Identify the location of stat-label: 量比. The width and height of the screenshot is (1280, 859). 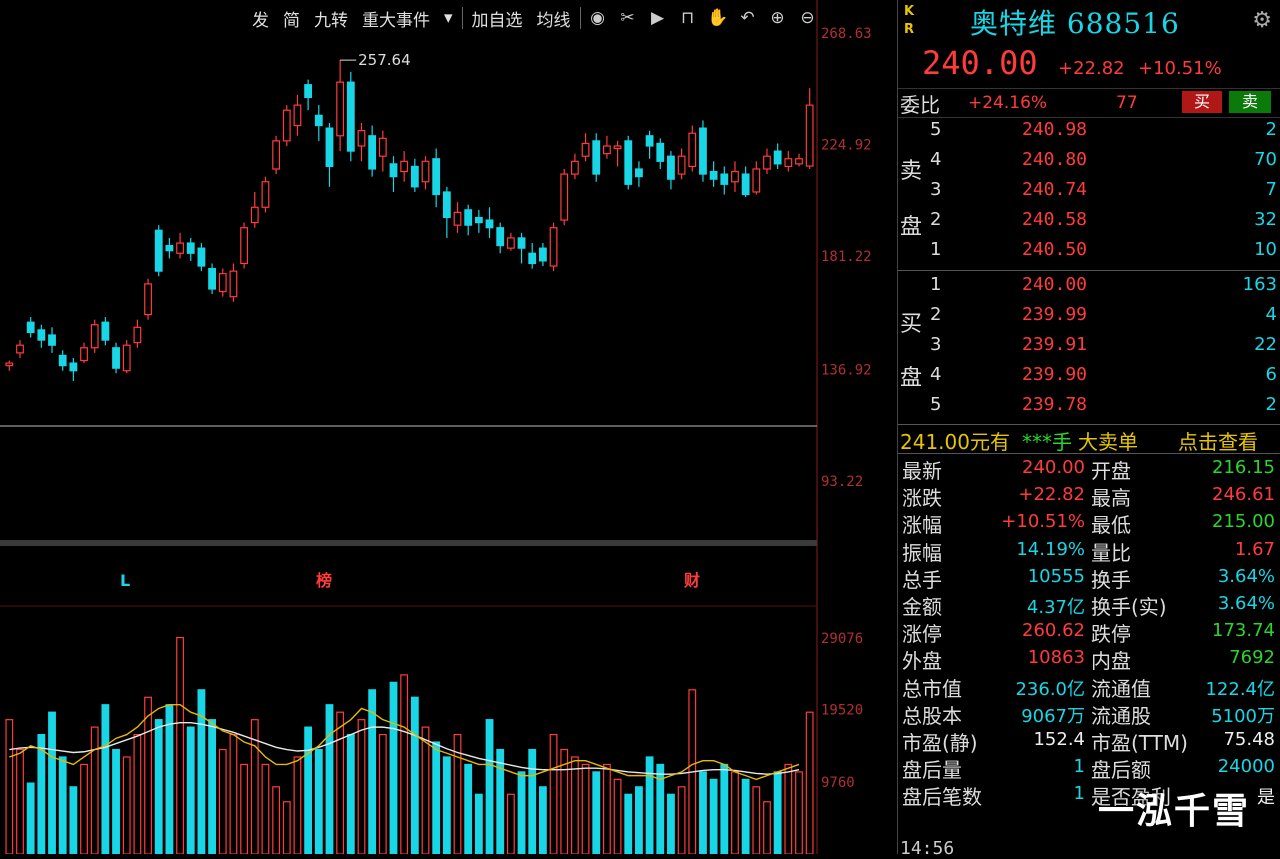
(1111, 552).